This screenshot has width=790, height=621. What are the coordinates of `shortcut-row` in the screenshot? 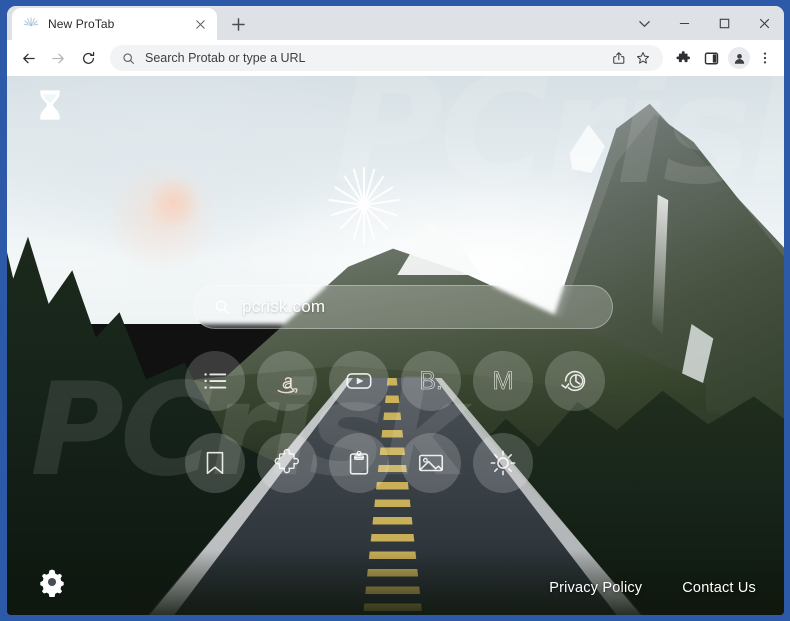 It's located at (403, 463).